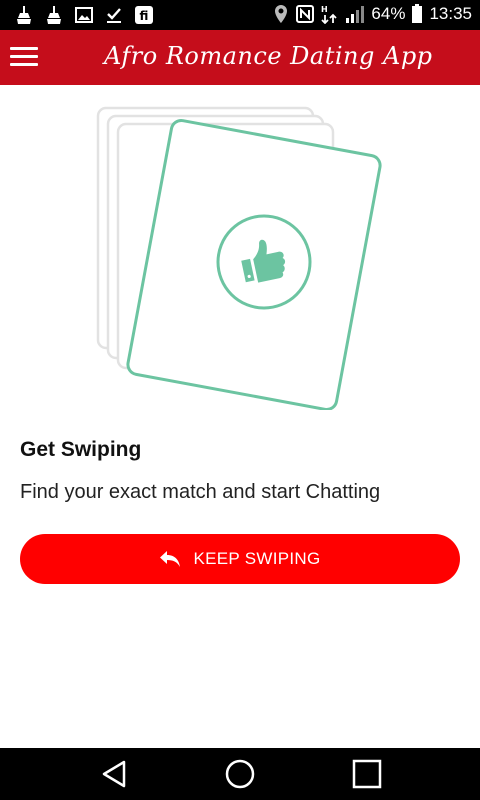 Image resolution: width=480 pixels, height=800 pixels. I want to click on battery-percent: 64%, so click(388, 13).